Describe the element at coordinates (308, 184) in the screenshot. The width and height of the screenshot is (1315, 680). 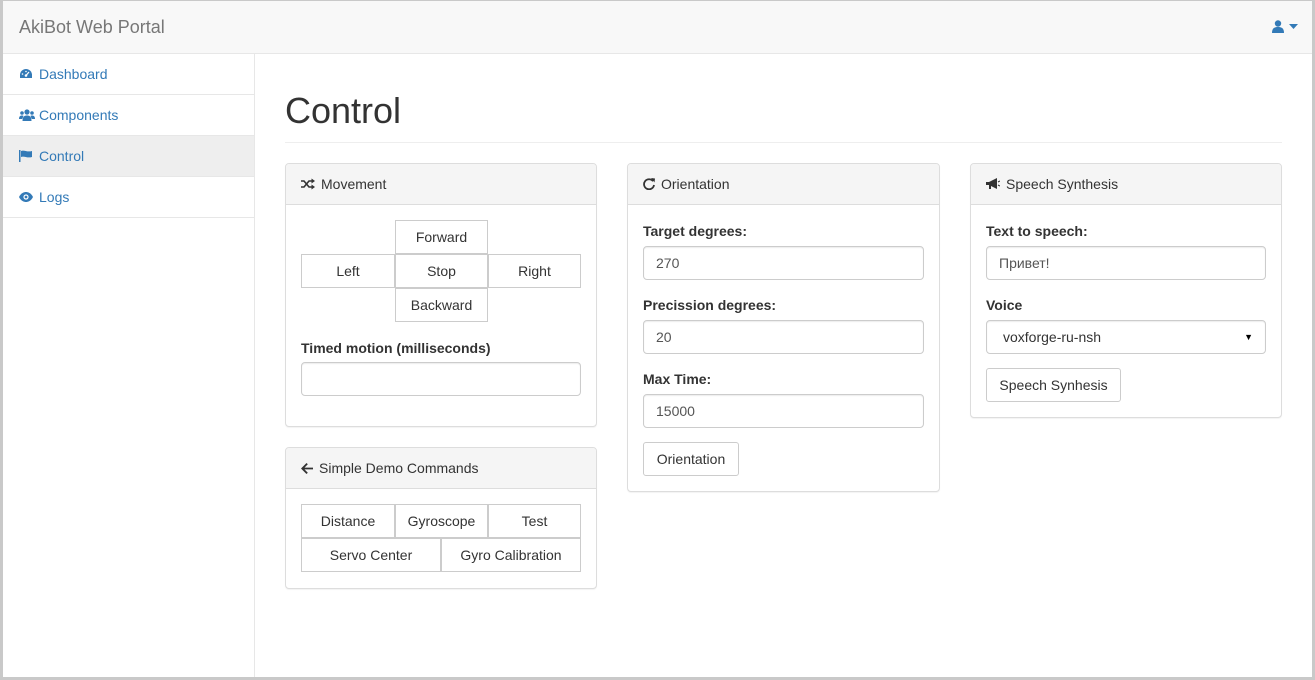
I see `shuffle-icon` at that location.